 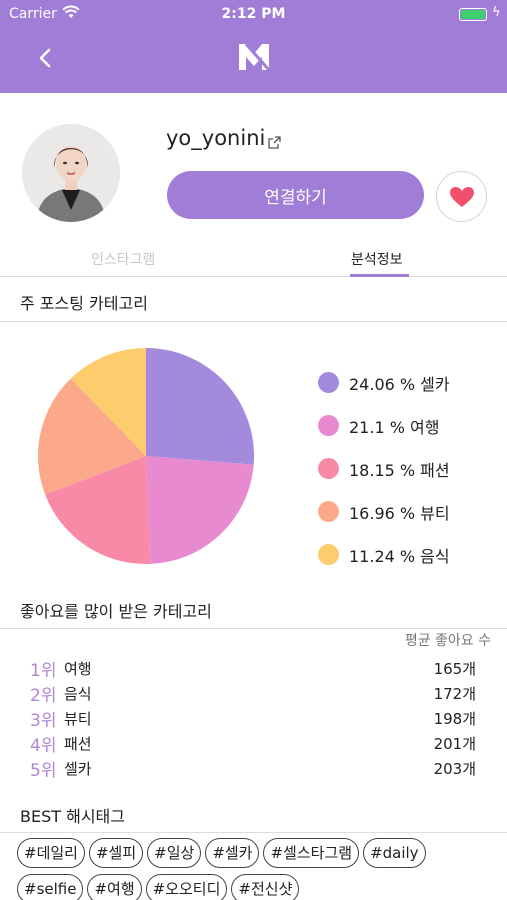 What do you see at coordinates (473, 14) in the screenshot?
I see `battery-icon` at bounding box center [473, 14].